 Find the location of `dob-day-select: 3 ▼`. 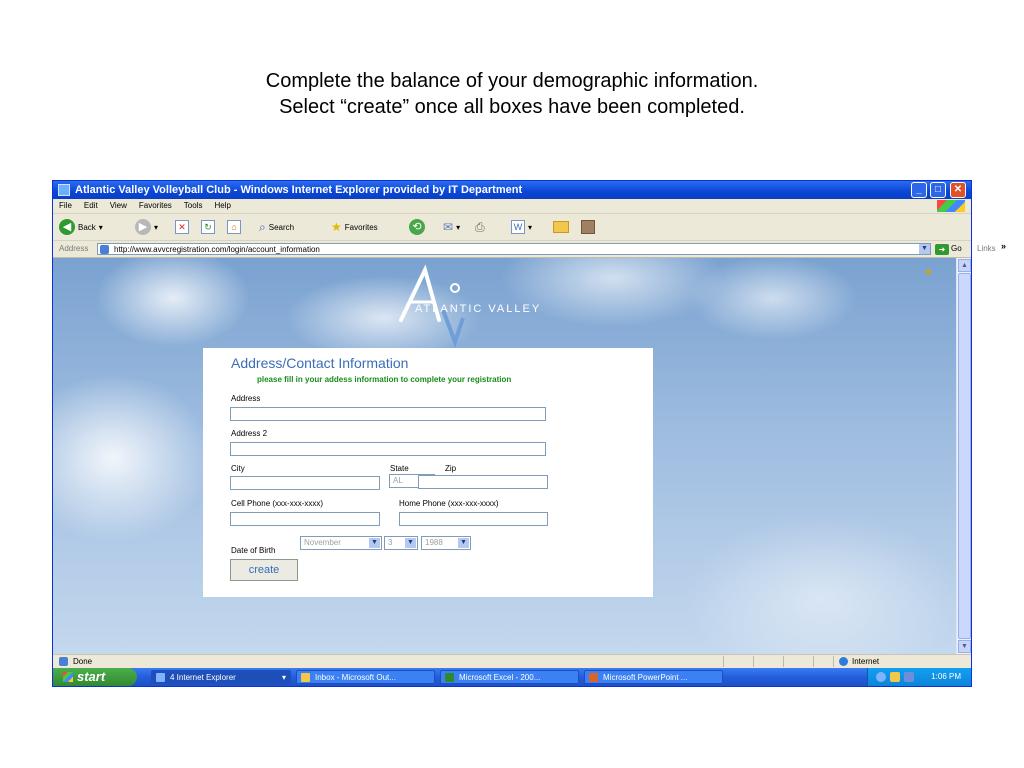

dob-day-select: 3 ▼ is located at coordinates (401, 543).